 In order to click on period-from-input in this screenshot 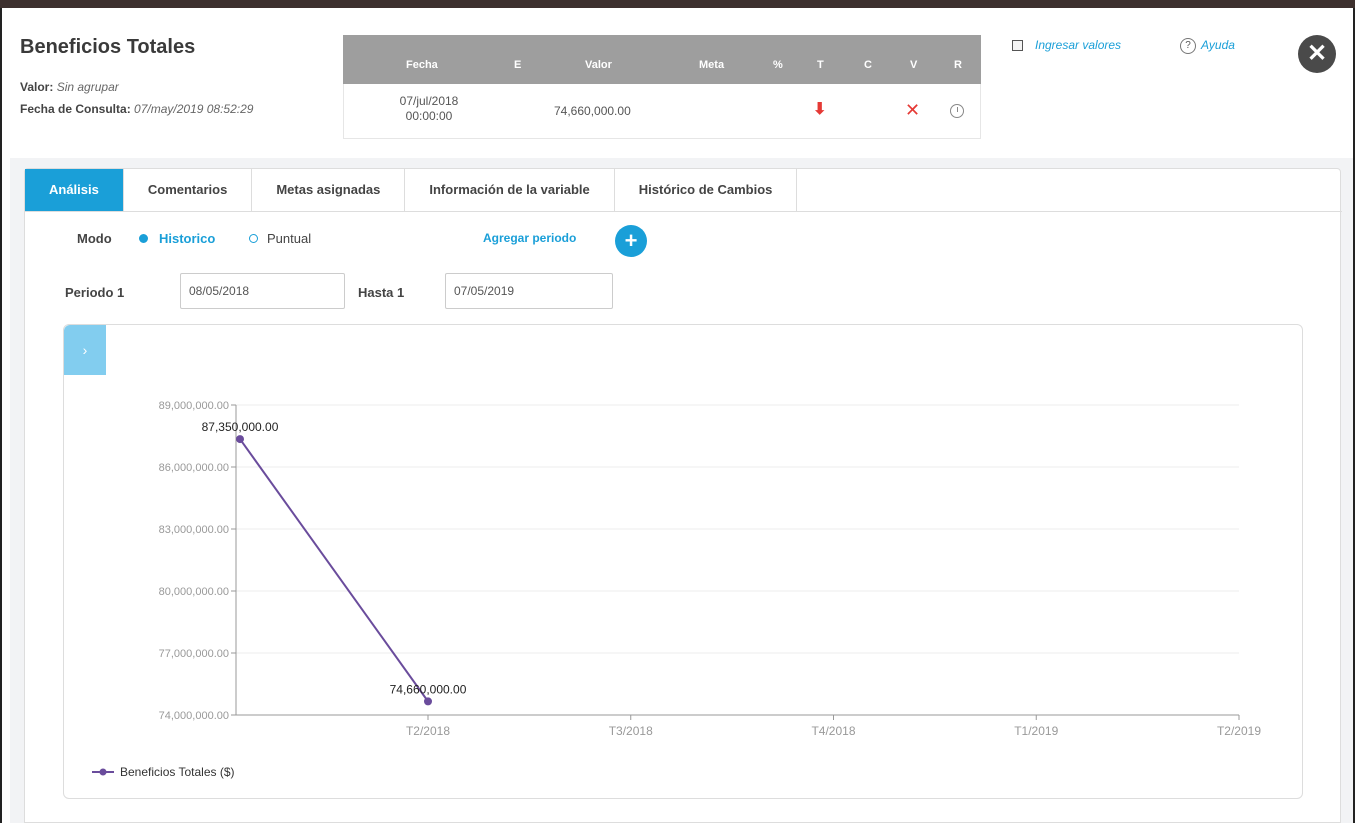, I will do `click(262, 291)`.